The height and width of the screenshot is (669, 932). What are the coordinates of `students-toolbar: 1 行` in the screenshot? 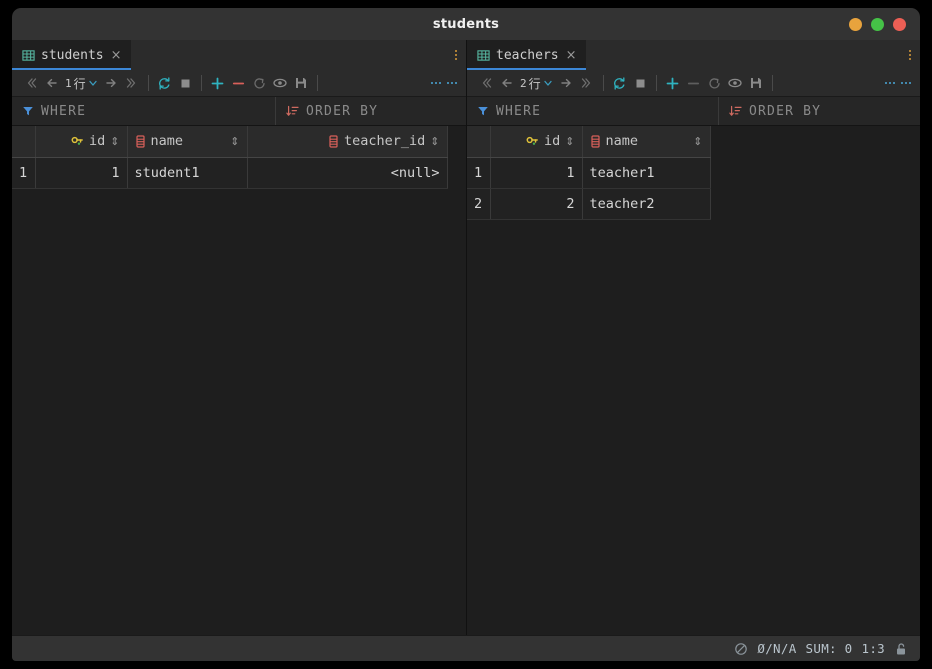 It's located at (239, 83).